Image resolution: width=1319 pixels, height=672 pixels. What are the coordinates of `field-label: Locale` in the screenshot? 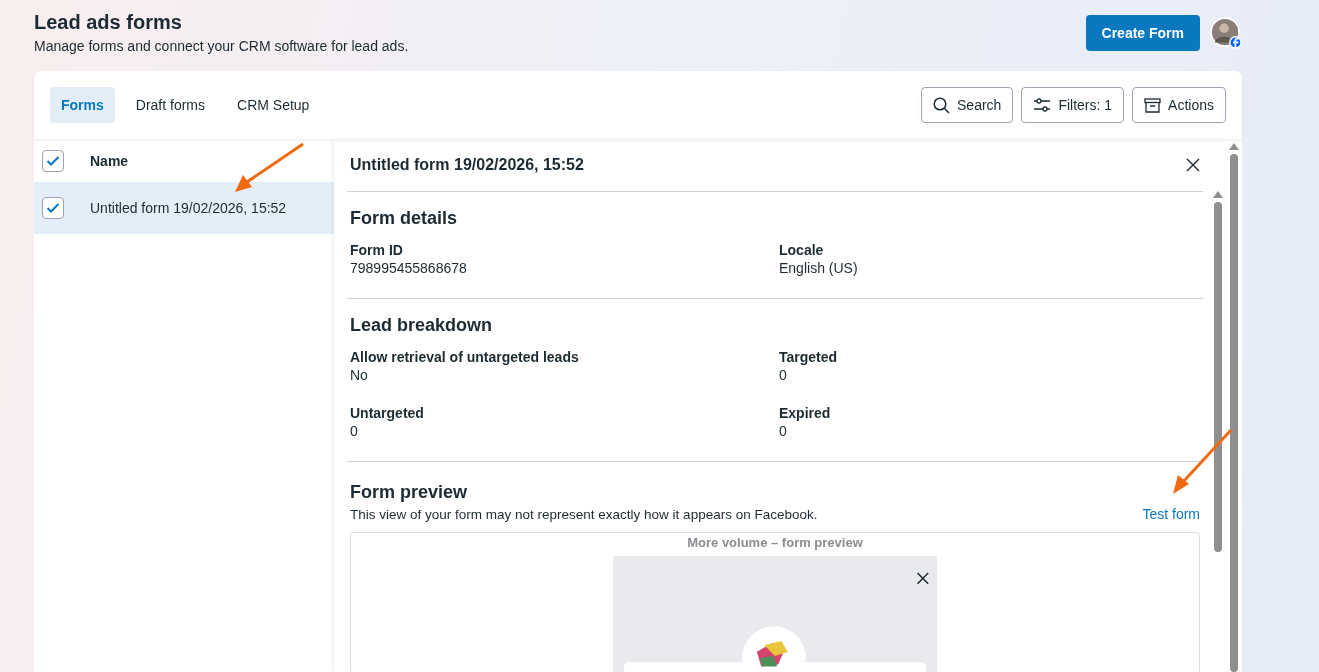 It's located at (802, 250).